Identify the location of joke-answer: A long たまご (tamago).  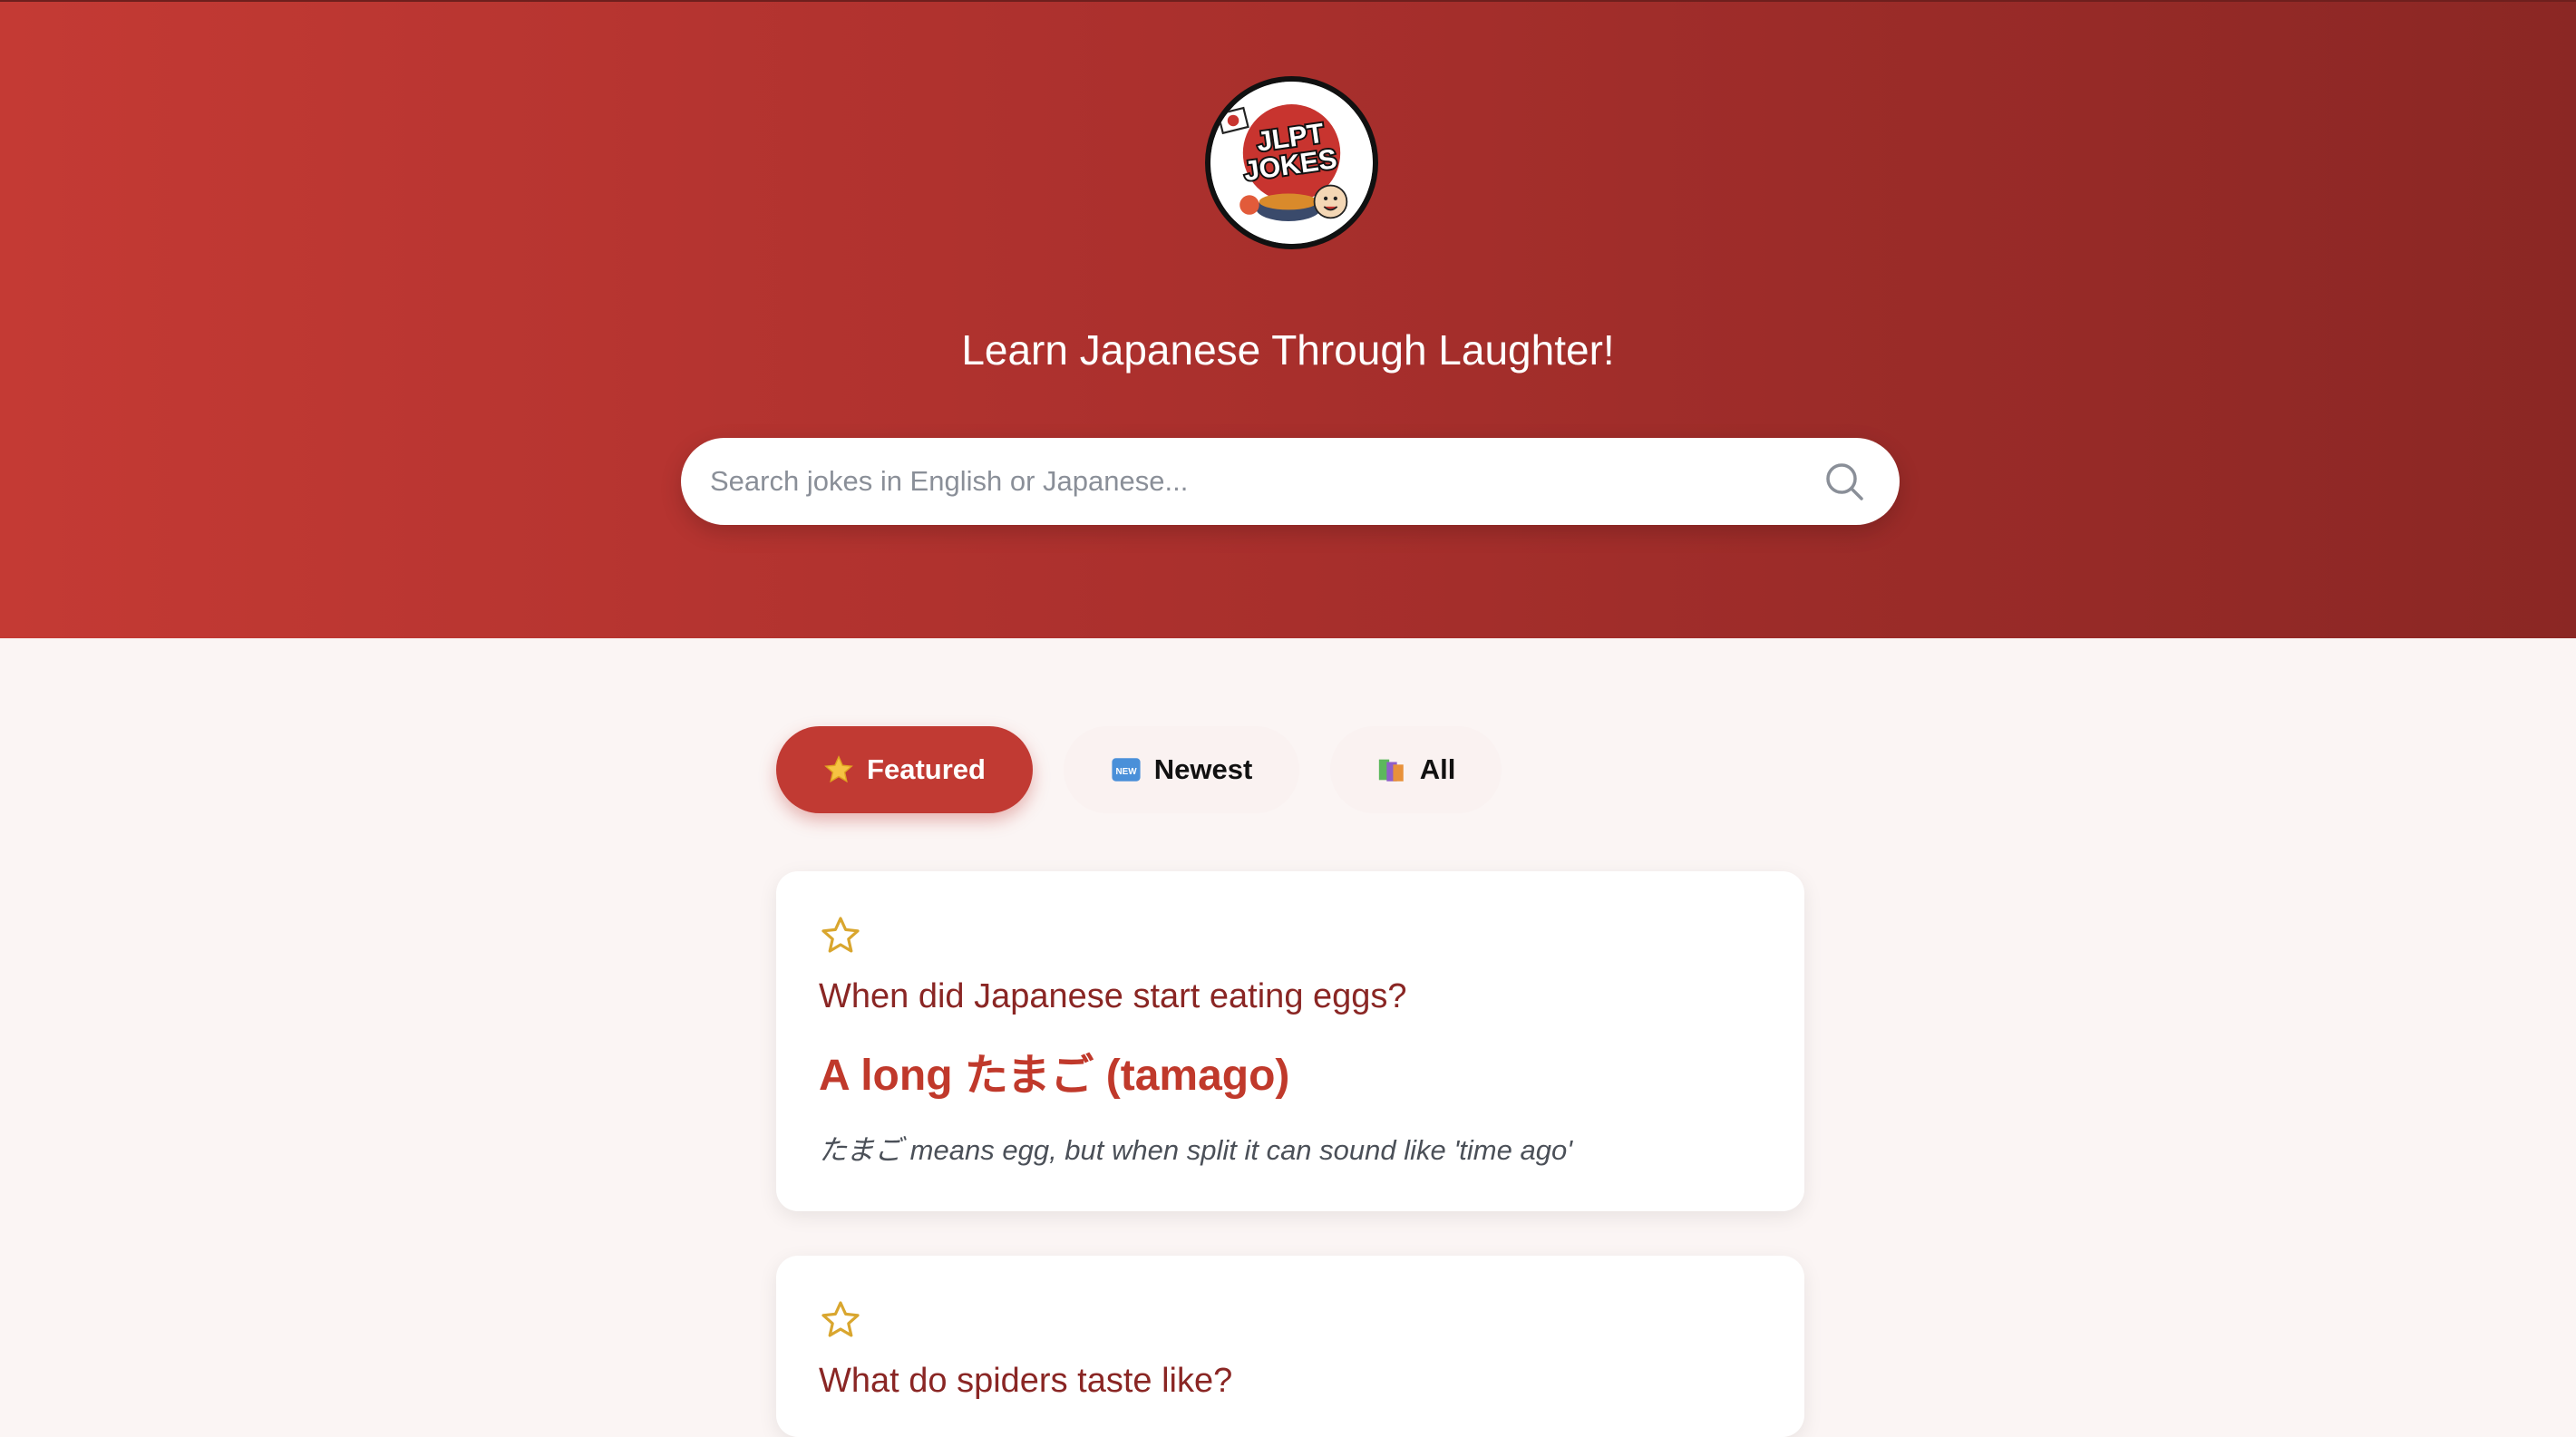
(1054, 1076).